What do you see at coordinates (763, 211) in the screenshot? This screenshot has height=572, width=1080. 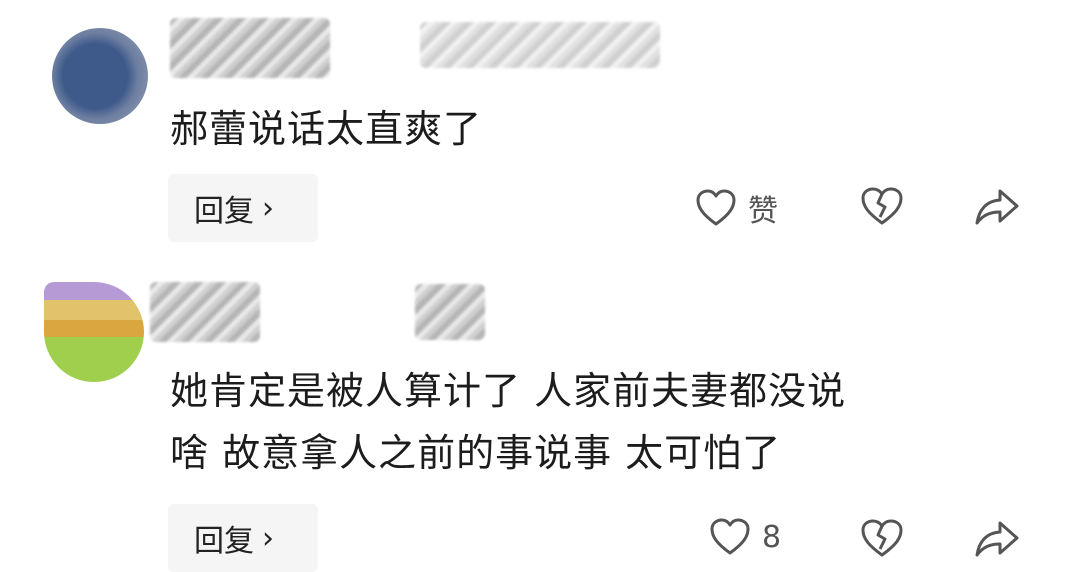 I see `like-label: 赞` at bounding box center [763, 211].